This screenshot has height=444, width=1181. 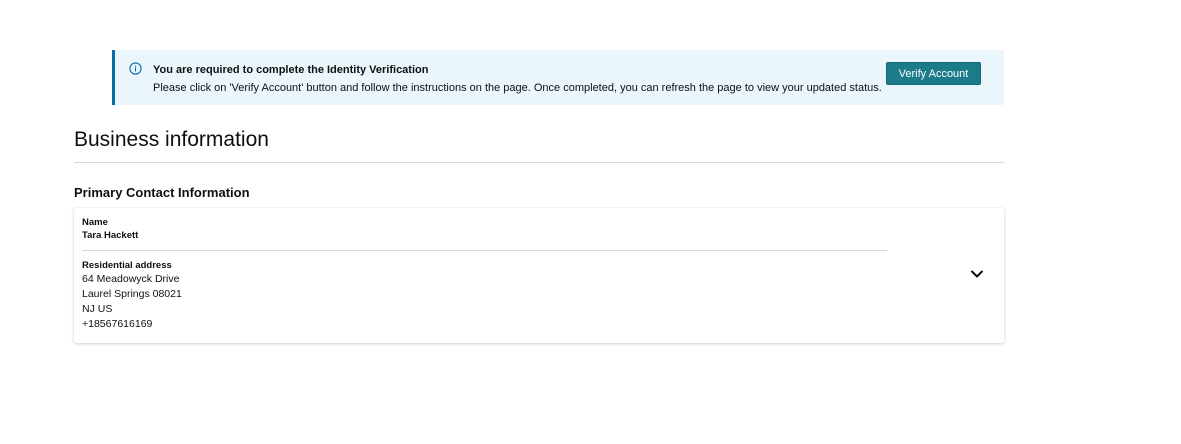 I want to click on title-divider, so click(x=539, y=162).